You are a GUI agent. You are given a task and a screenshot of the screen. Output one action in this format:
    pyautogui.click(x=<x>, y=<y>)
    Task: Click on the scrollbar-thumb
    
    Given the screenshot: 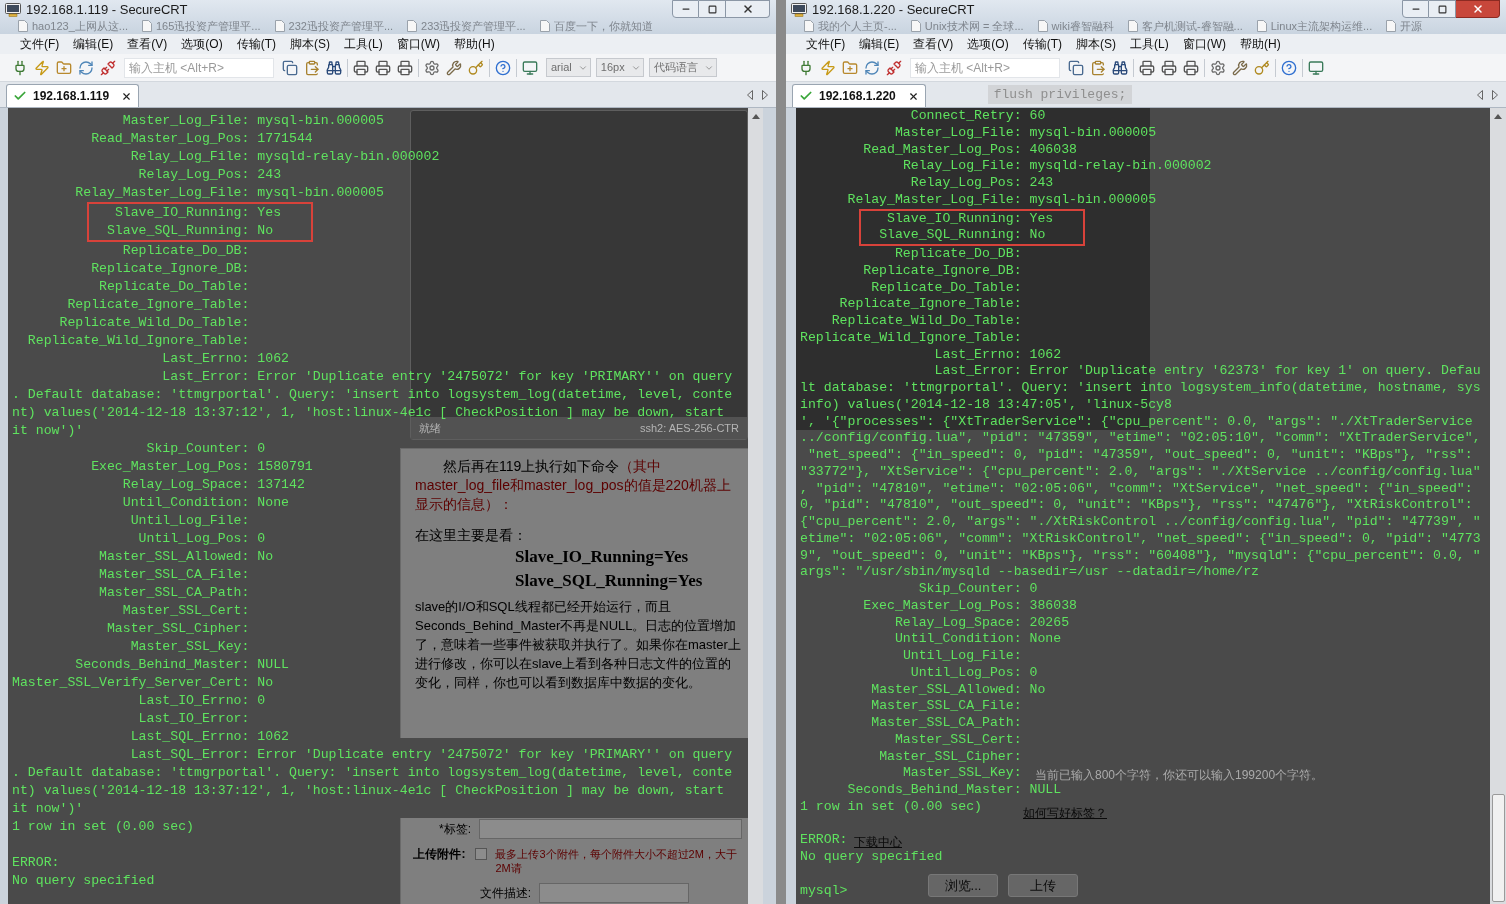 What is the action you would take?
    pyautogui.click(x=1498, y=848)
    